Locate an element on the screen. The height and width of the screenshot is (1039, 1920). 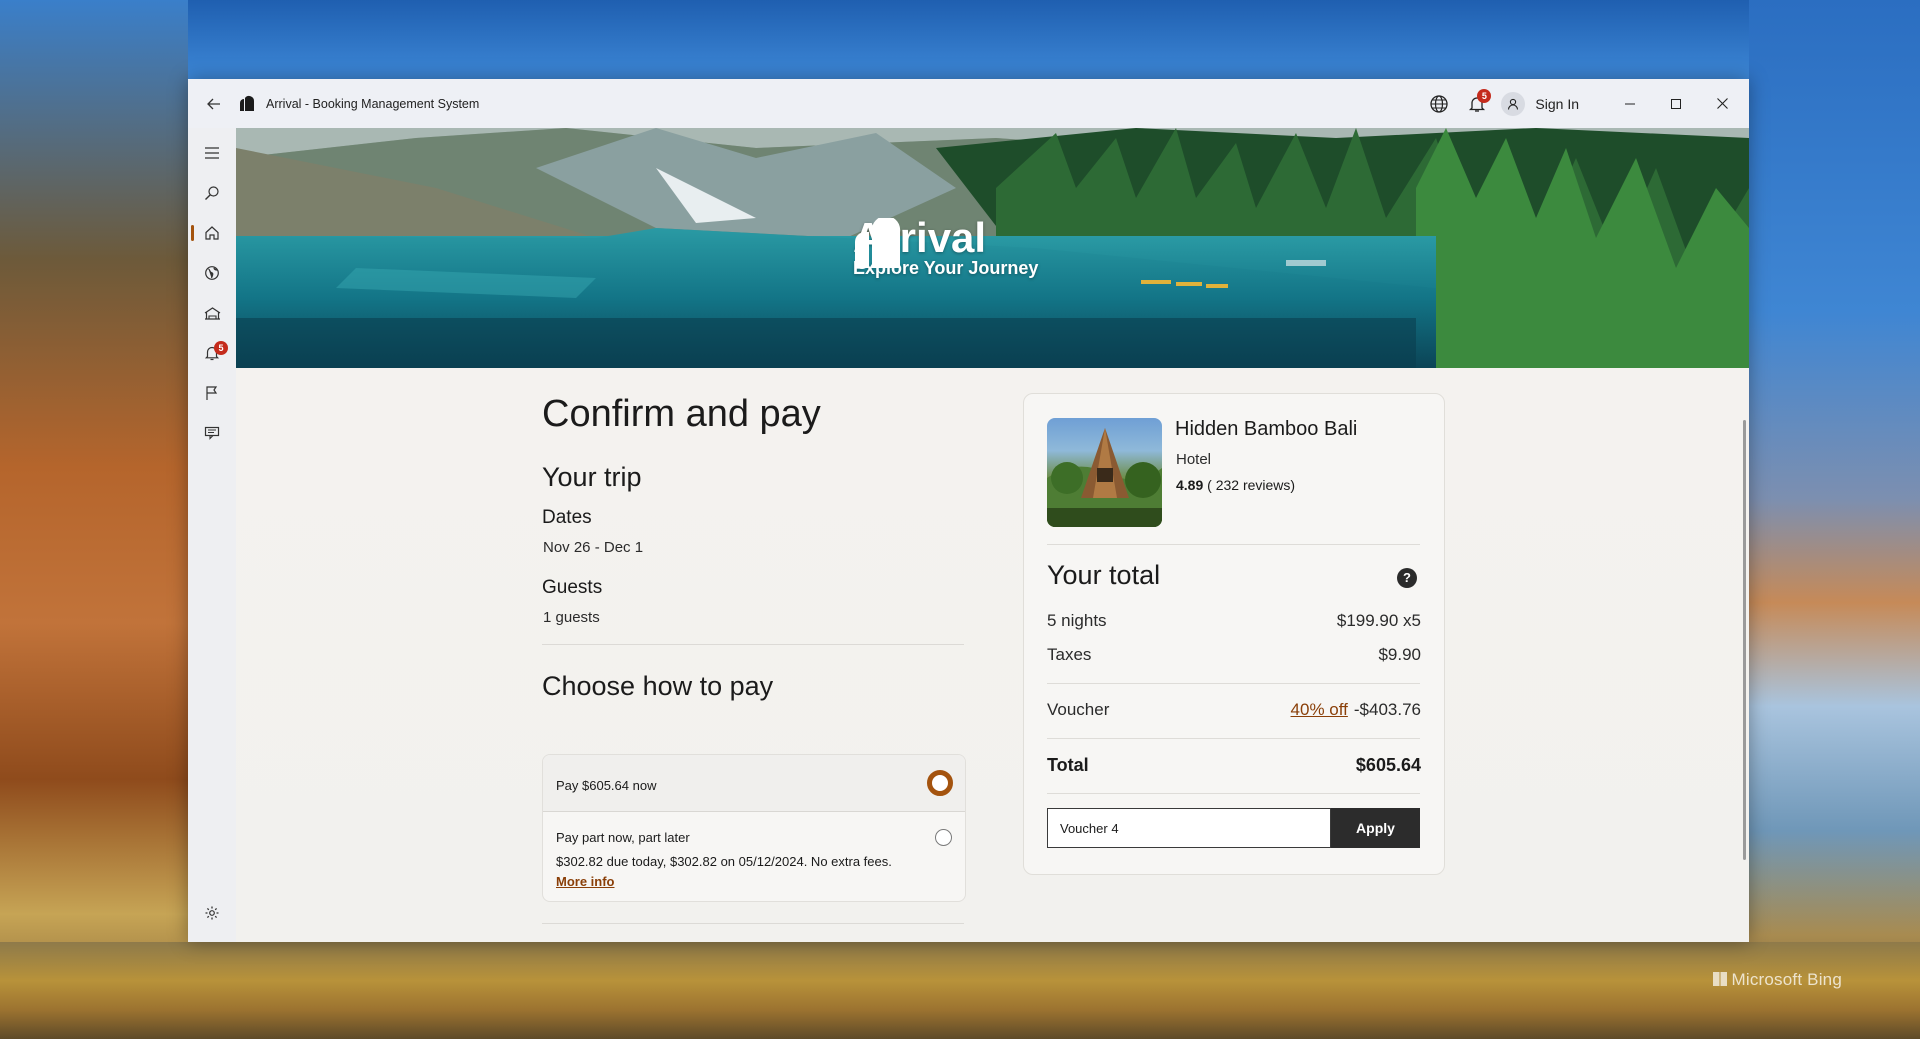
bing-watermark: Microsoft Bing is located at coordinates (1777, 980).